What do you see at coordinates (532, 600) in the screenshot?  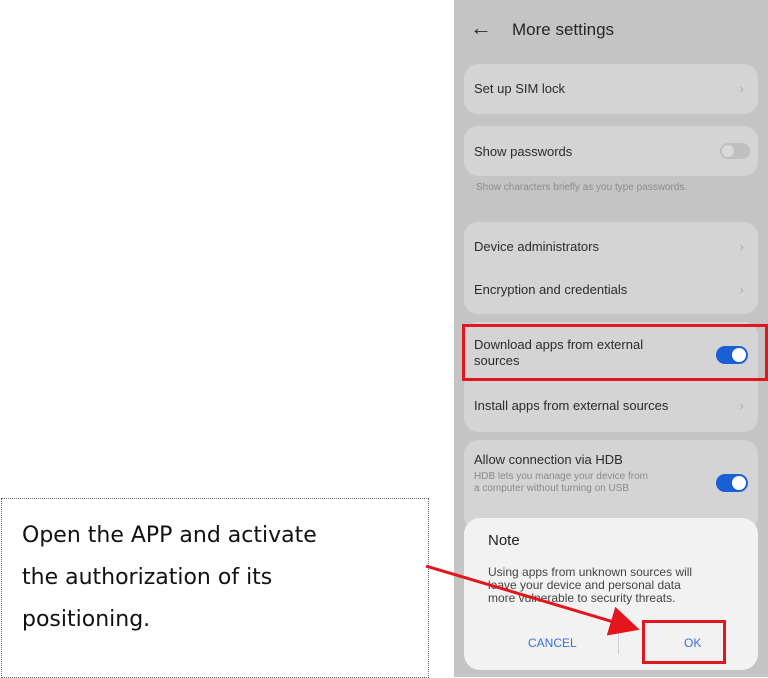 I see `pointer-arrow-icon` at bounding box center [532, 600].